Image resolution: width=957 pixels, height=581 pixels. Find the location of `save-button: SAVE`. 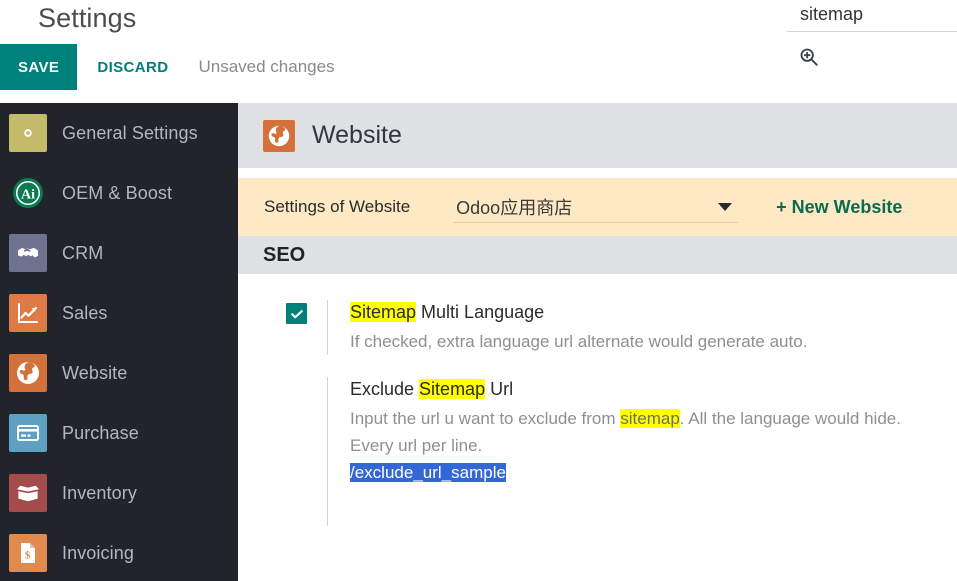

save-button: SAVE is located at coordinates (39, 67).